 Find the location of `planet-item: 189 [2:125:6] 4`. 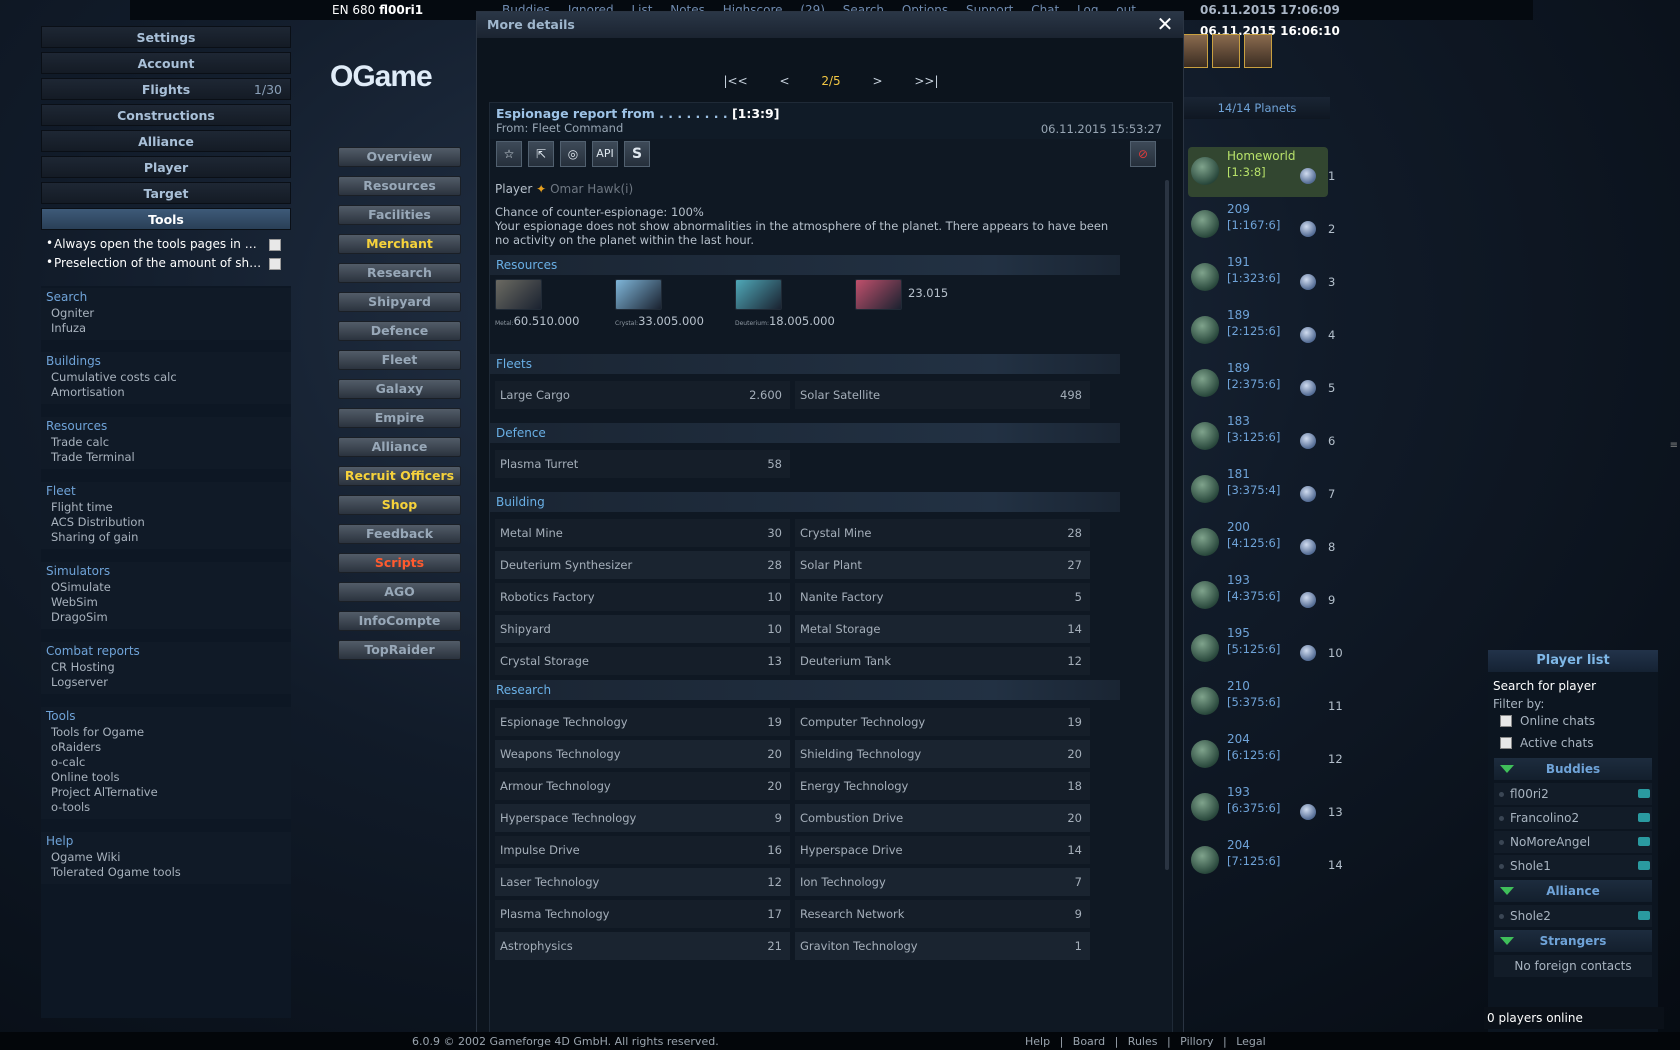

planet-item: 189 [2:125:6] 4 is located at coordinates (1261, 331).